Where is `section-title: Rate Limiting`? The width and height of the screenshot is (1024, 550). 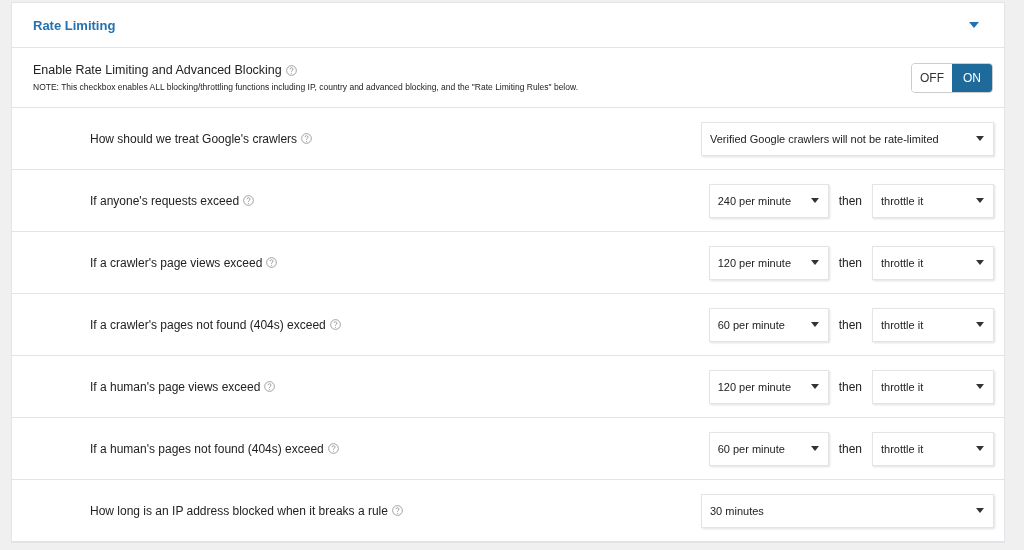 section-title: Rate Limiting is located at coordinates (74, 25).